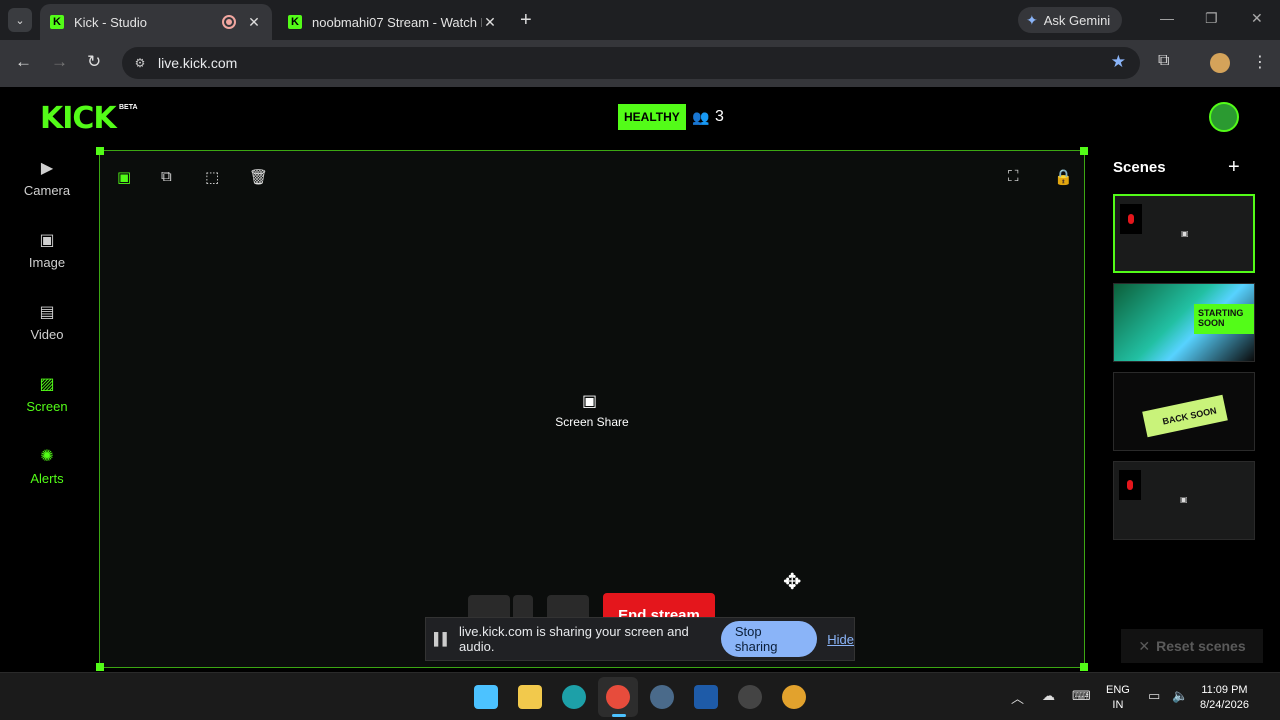 This screenshot has height=720, width=1280. Describe the element at coordinates (47, 334) in the screenshot. I see `sidebar-item-label: Video` at that location.